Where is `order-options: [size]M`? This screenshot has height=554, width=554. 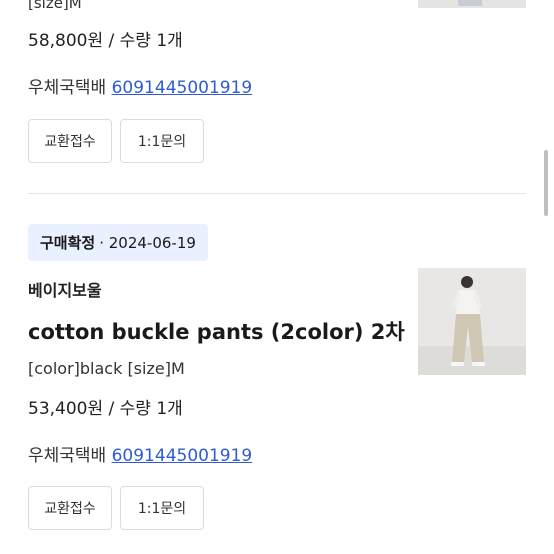
order-options: [size]M is located at coordinates (55, 6).